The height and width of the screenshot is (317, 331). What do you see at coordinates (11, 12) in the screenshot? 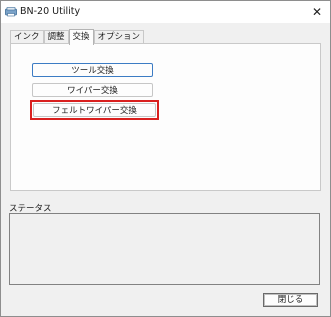
I see `app-icon` at bounding box center [11, 12].